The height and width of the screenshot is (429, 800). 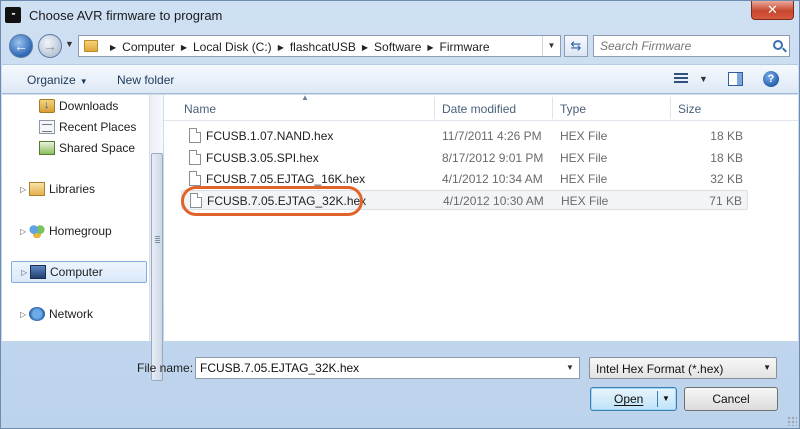 What do you see at coordinates (731, 399) in the screenshot?
I see `cancel-button: Cancel` at bounding box center [731, 399].